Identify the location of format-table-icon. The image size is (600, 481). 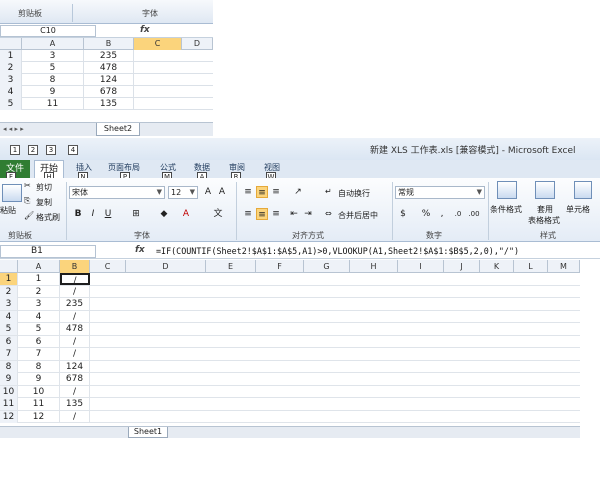
(545, 190).